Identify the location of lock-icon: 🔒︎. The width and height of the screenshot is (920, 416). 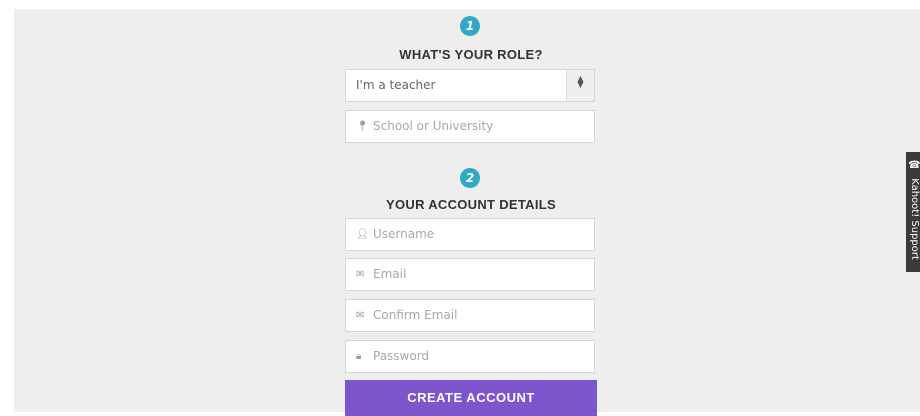
(359, 356).